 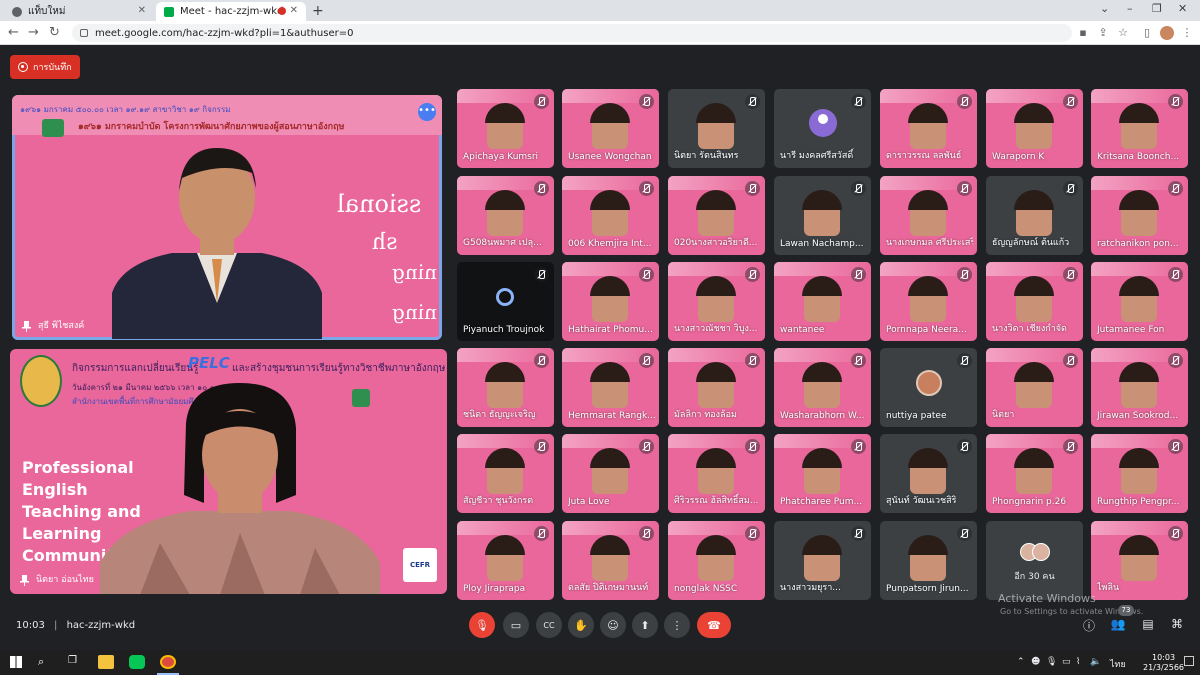 What do you see at coordinates (33, 32) in the screenshot?
I see `forward-icon: →` at bounding box center [33, 32].